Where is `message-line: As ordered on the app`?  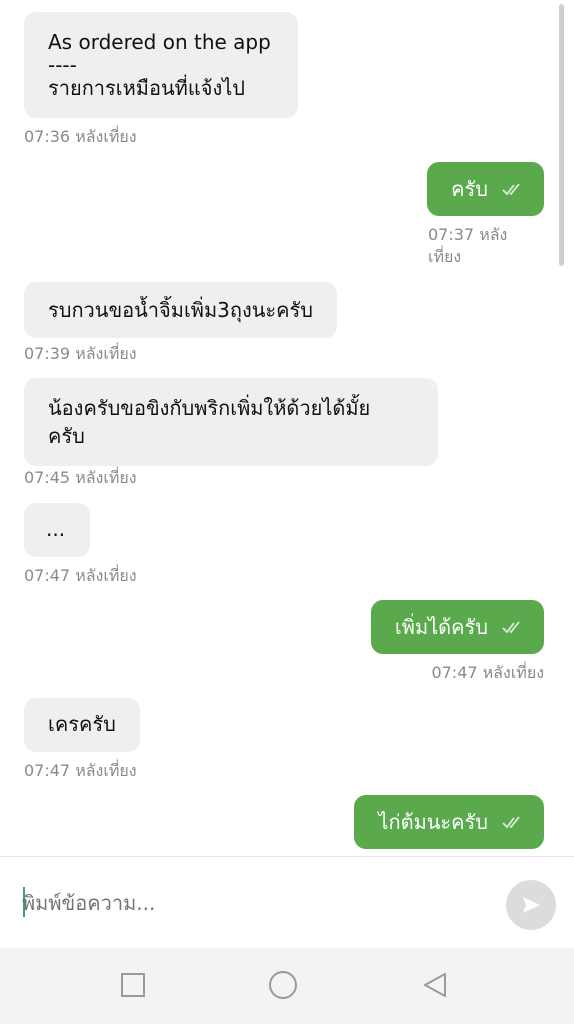 message-line: As ordered on the app is located at coordinates (159, 42).